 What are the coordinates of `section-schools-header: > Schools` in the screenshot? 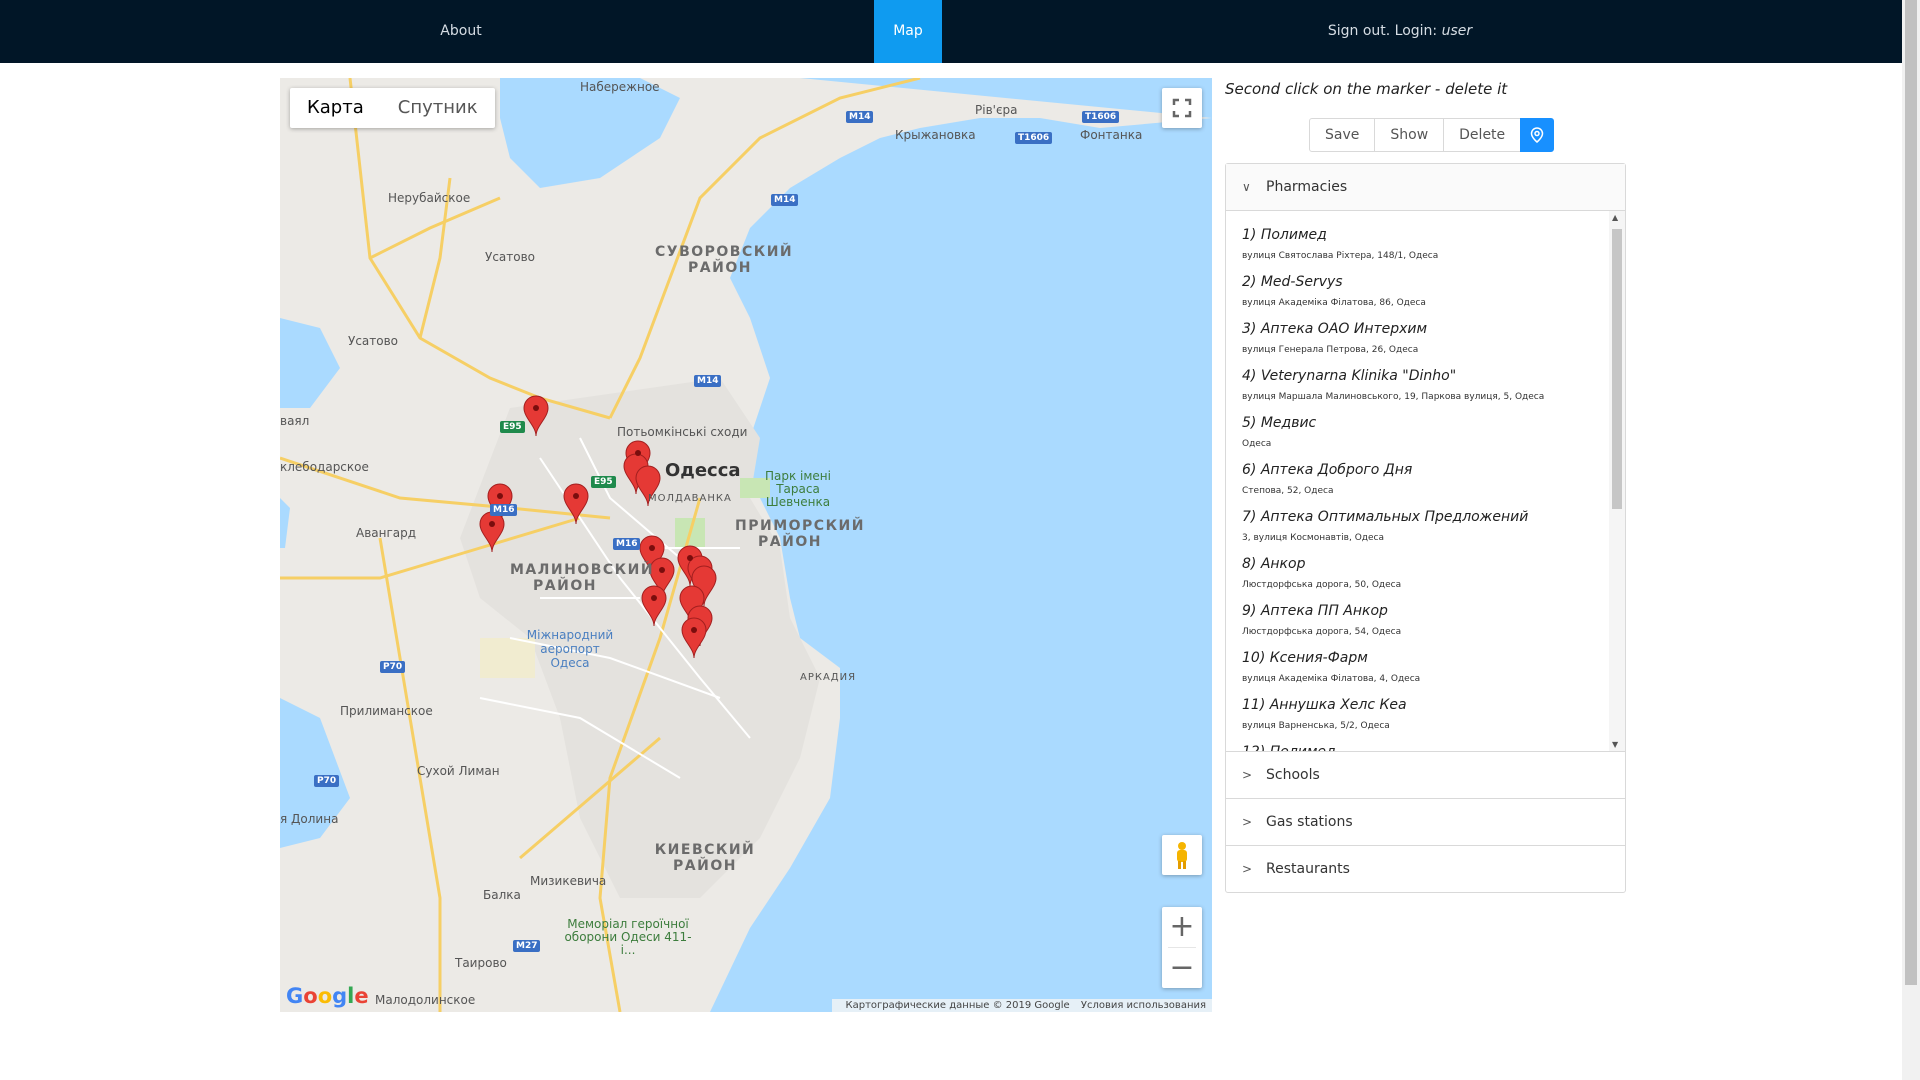 It's located at (1425, 775).